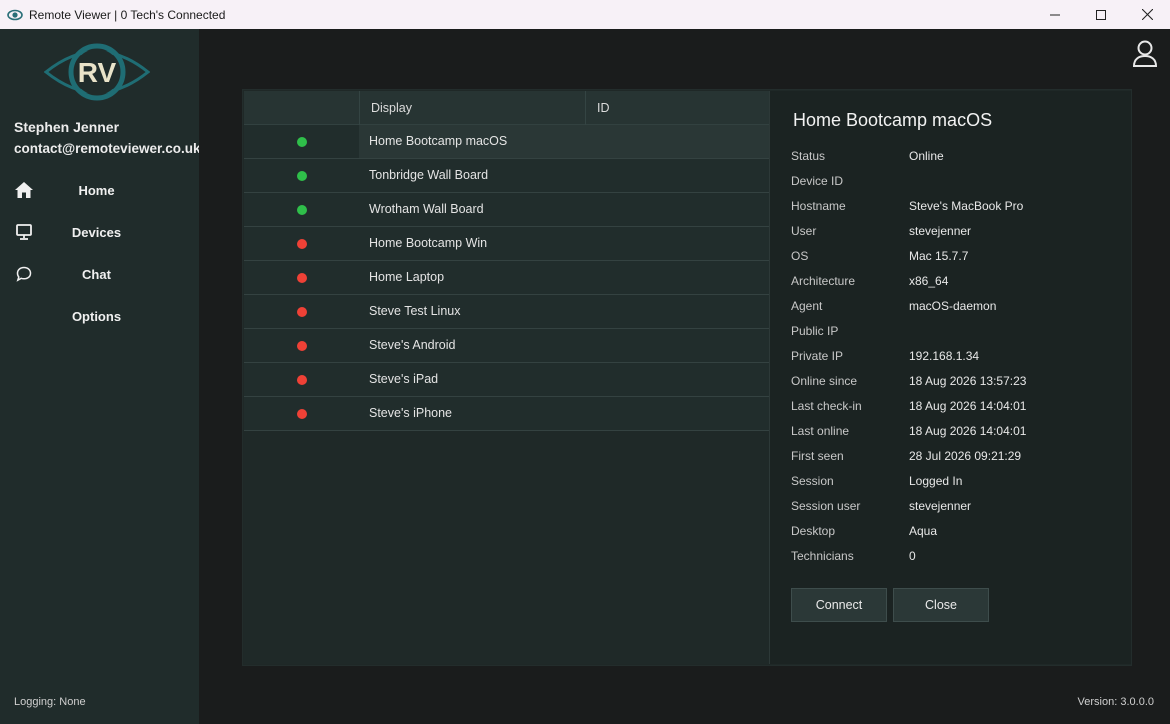 This screenshot has height=724, width=1170. I want to click on field-label-user: User, so click(804, 231).